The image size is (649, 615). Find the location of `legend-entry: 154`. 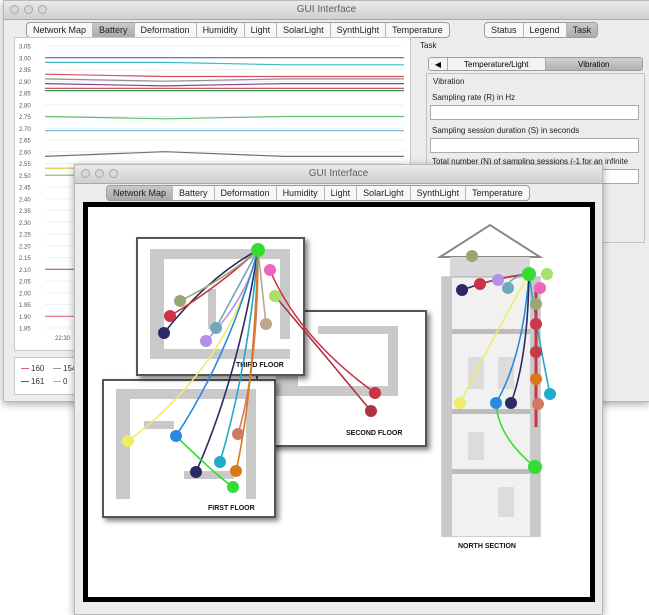

legend-entry: 154 is located at coordinates (64, 368).